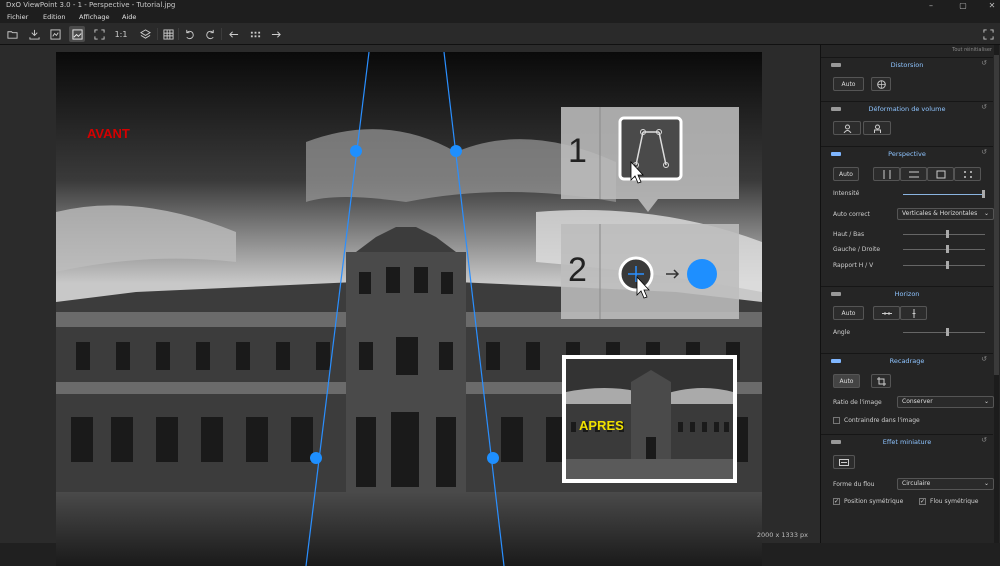 This screenshot has width=1000, height=566. I want to click on section-perspective: Perspective ↺, so click(907, 153).